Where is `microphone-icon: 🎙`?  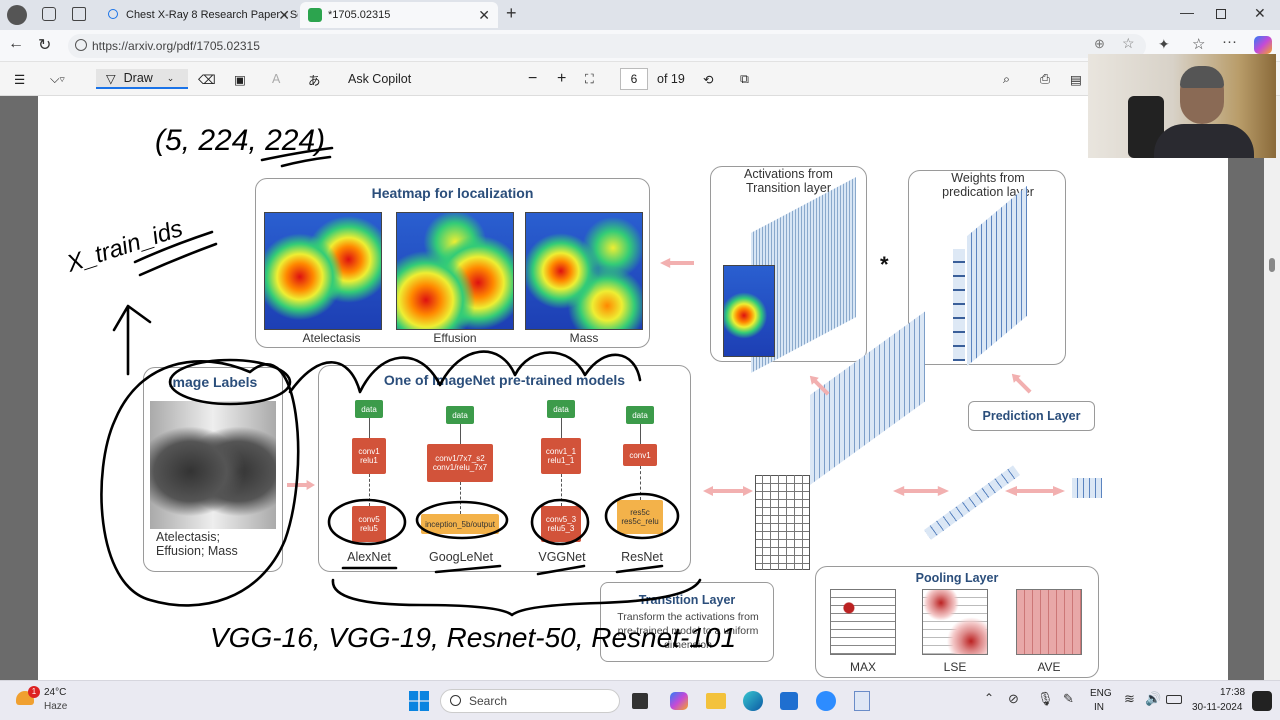 microphone-icon: 🎙 is located at coordinates (1045, 699).